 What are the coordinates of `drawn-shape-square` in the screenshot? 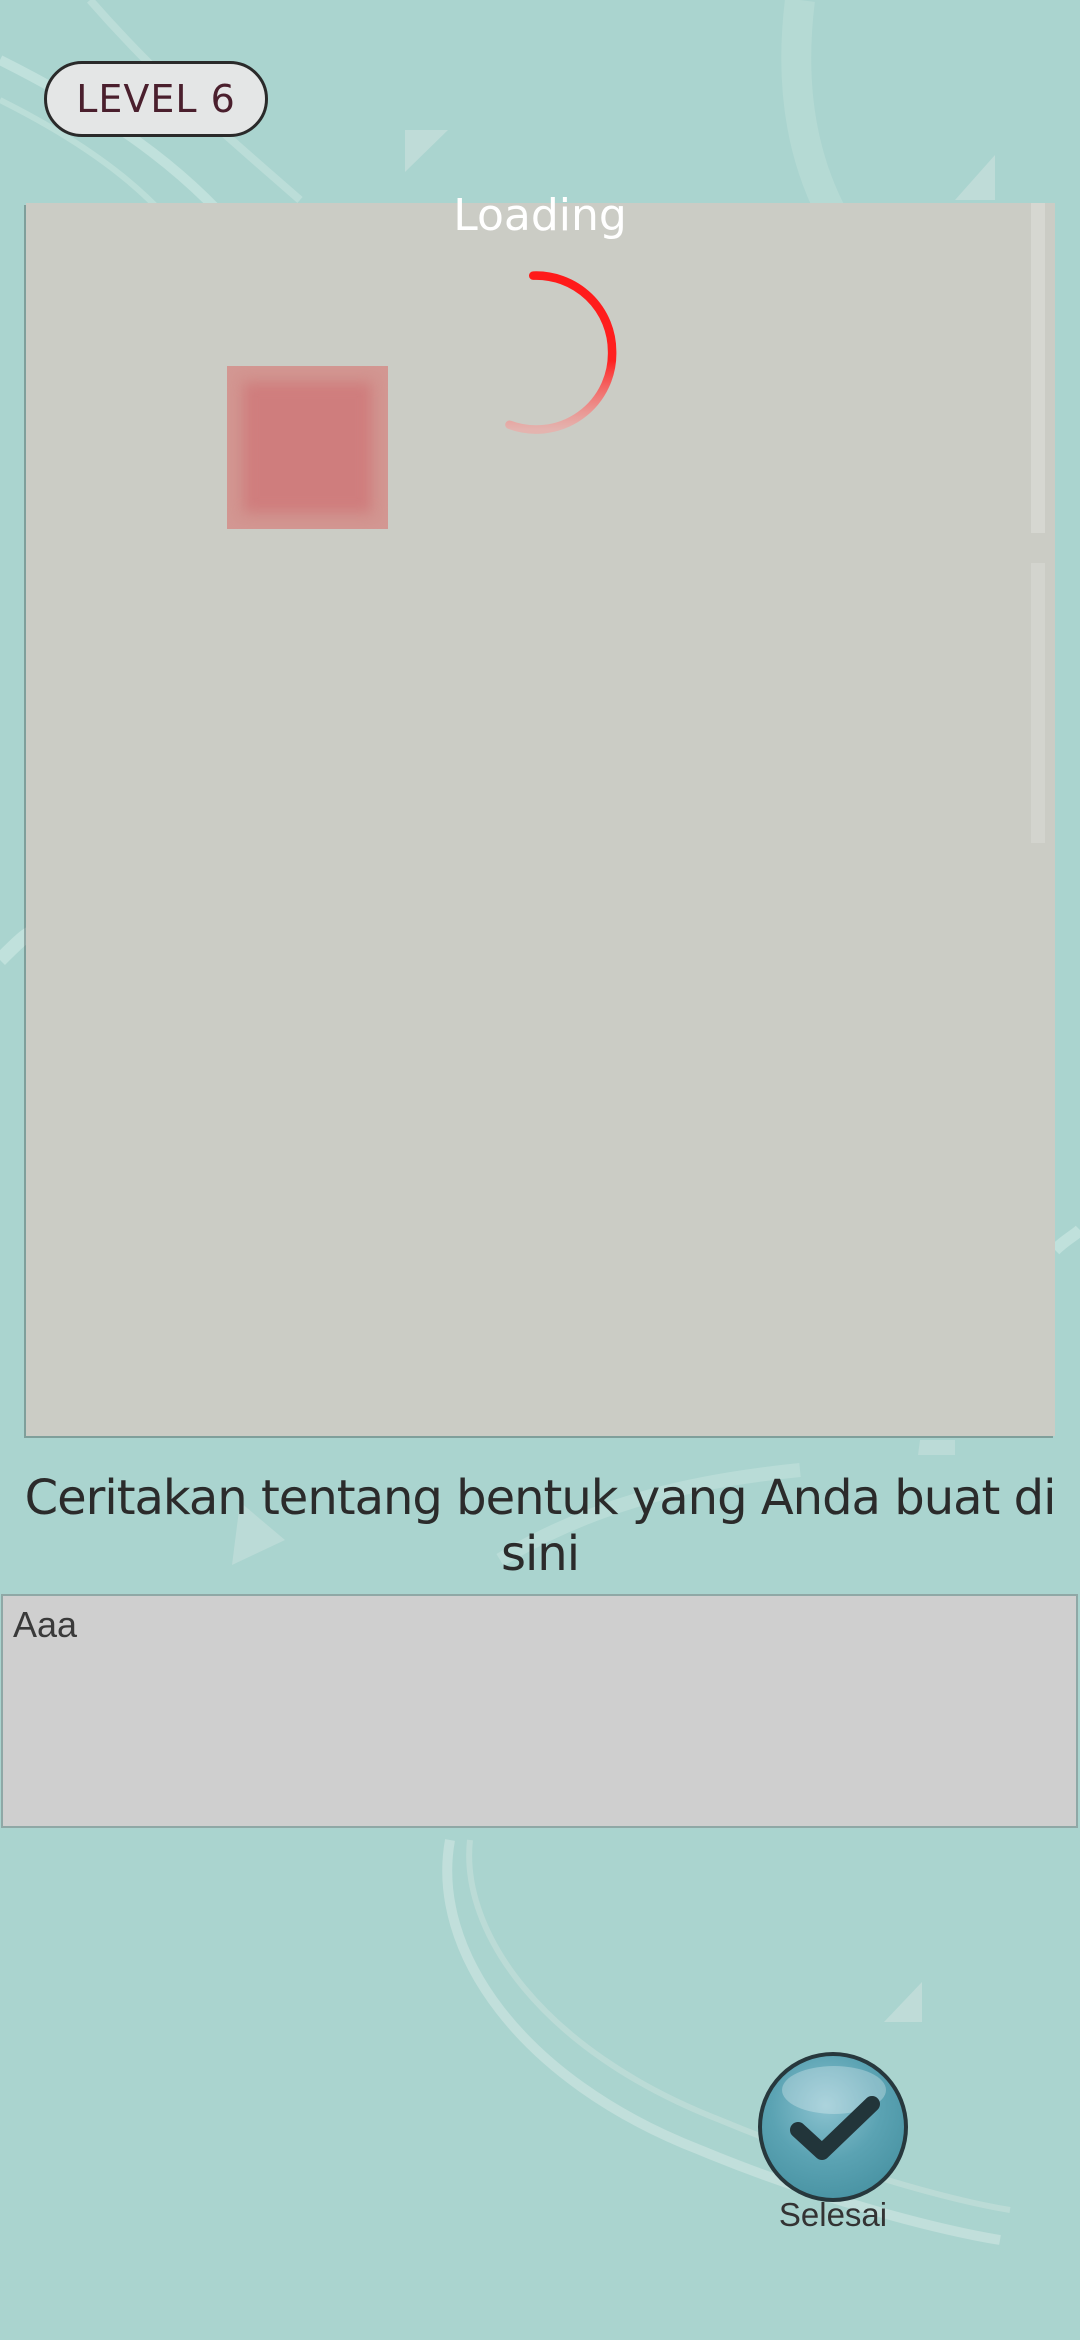 It's located at (307, 447).